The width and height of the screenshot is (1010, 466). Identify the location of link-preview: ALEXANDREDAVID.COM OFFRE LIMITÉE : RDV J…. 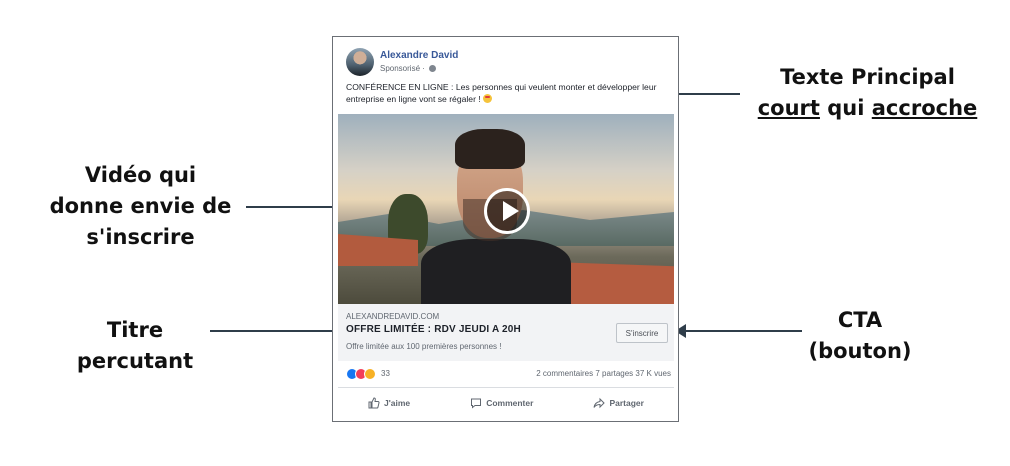
(506, 332).